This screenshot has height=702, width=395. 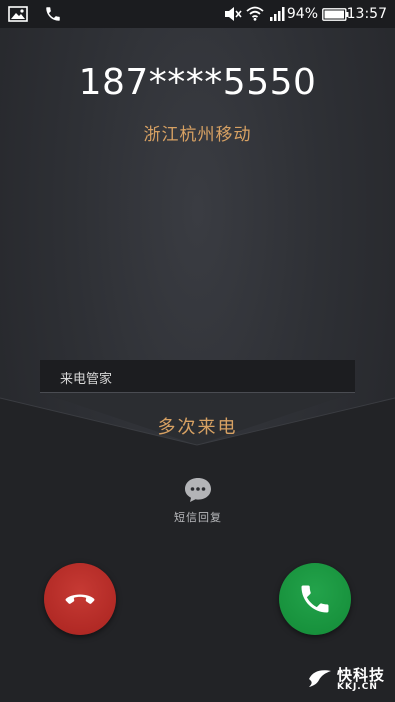 I want to click on picture-icon, so click(x=18, y=14).